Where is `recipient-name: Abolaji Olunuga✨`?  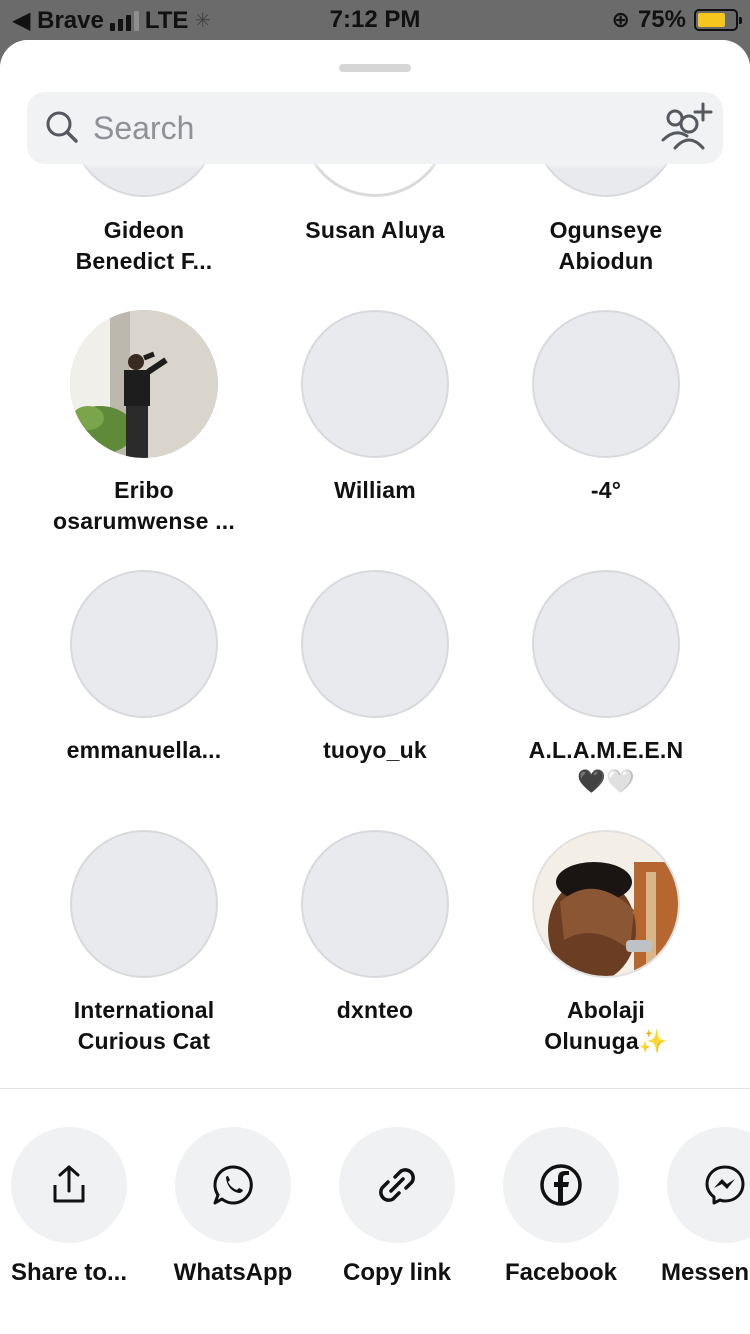
recipient-name: Abolaji Olunuga✨ is located at coordinates (606, 1025).